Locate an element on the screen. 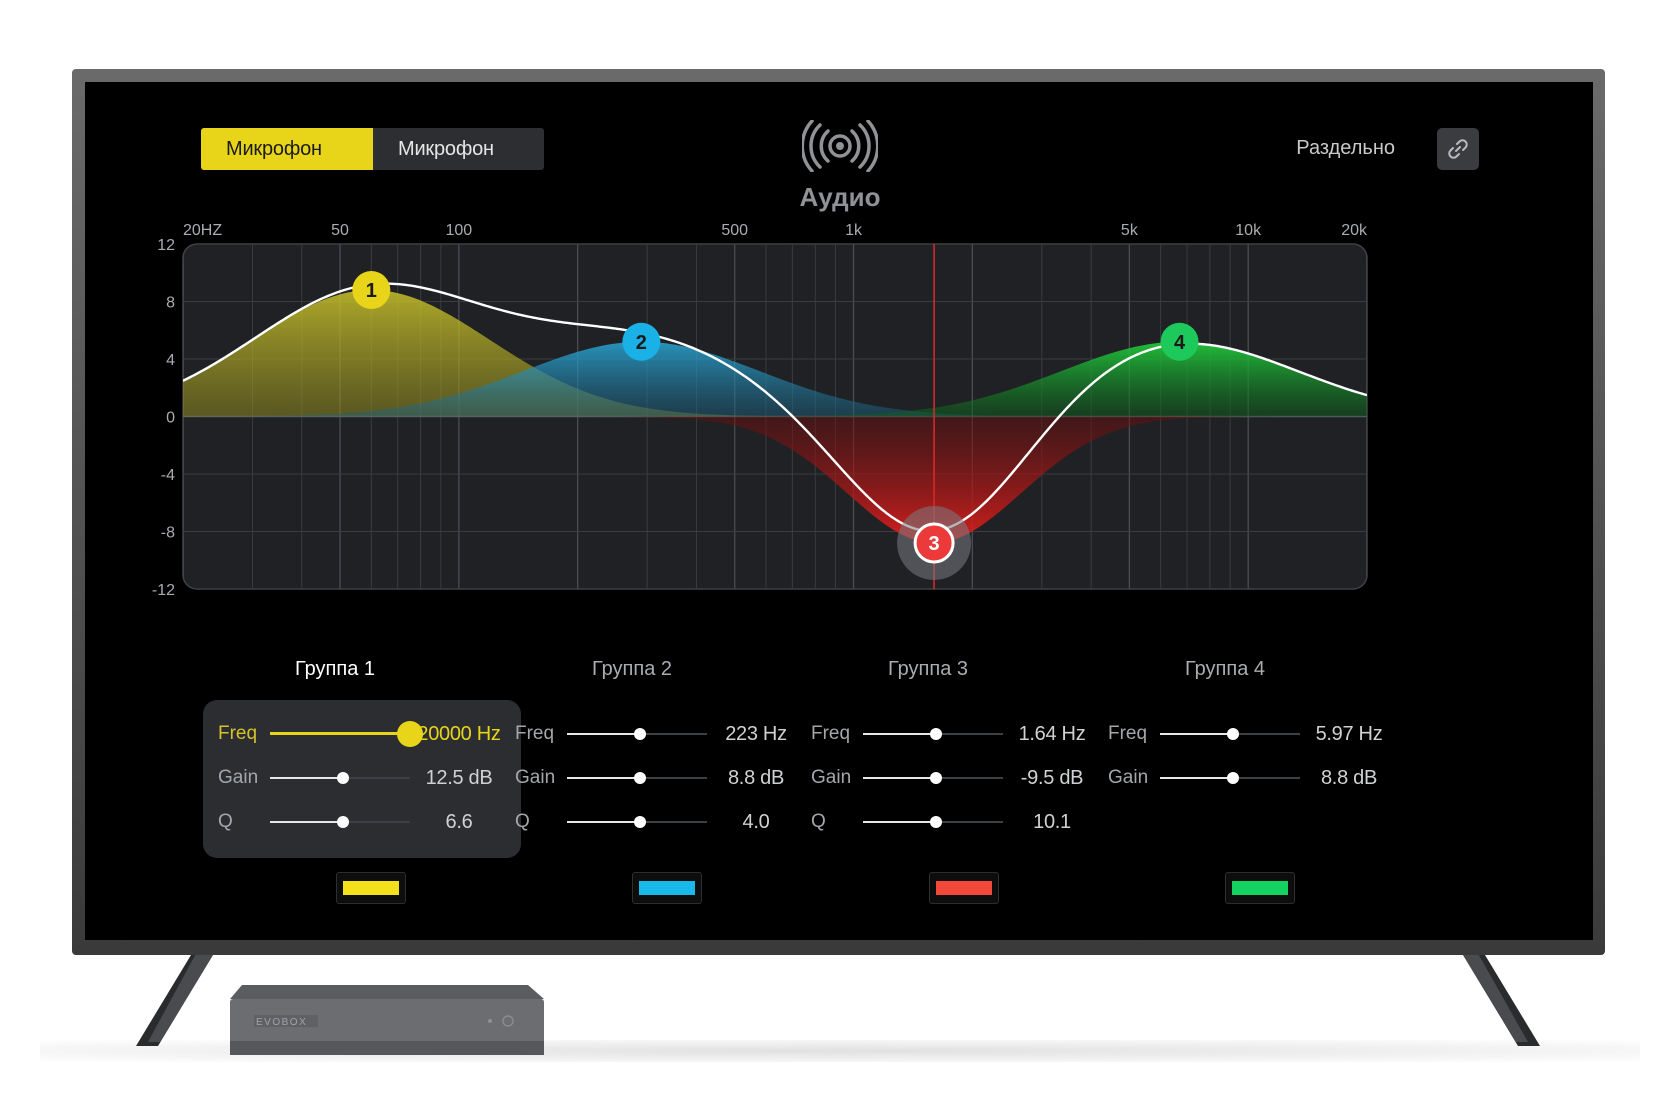  group-1-freq-row: Freq 20000 Hz is located at coordinates (363, 734).